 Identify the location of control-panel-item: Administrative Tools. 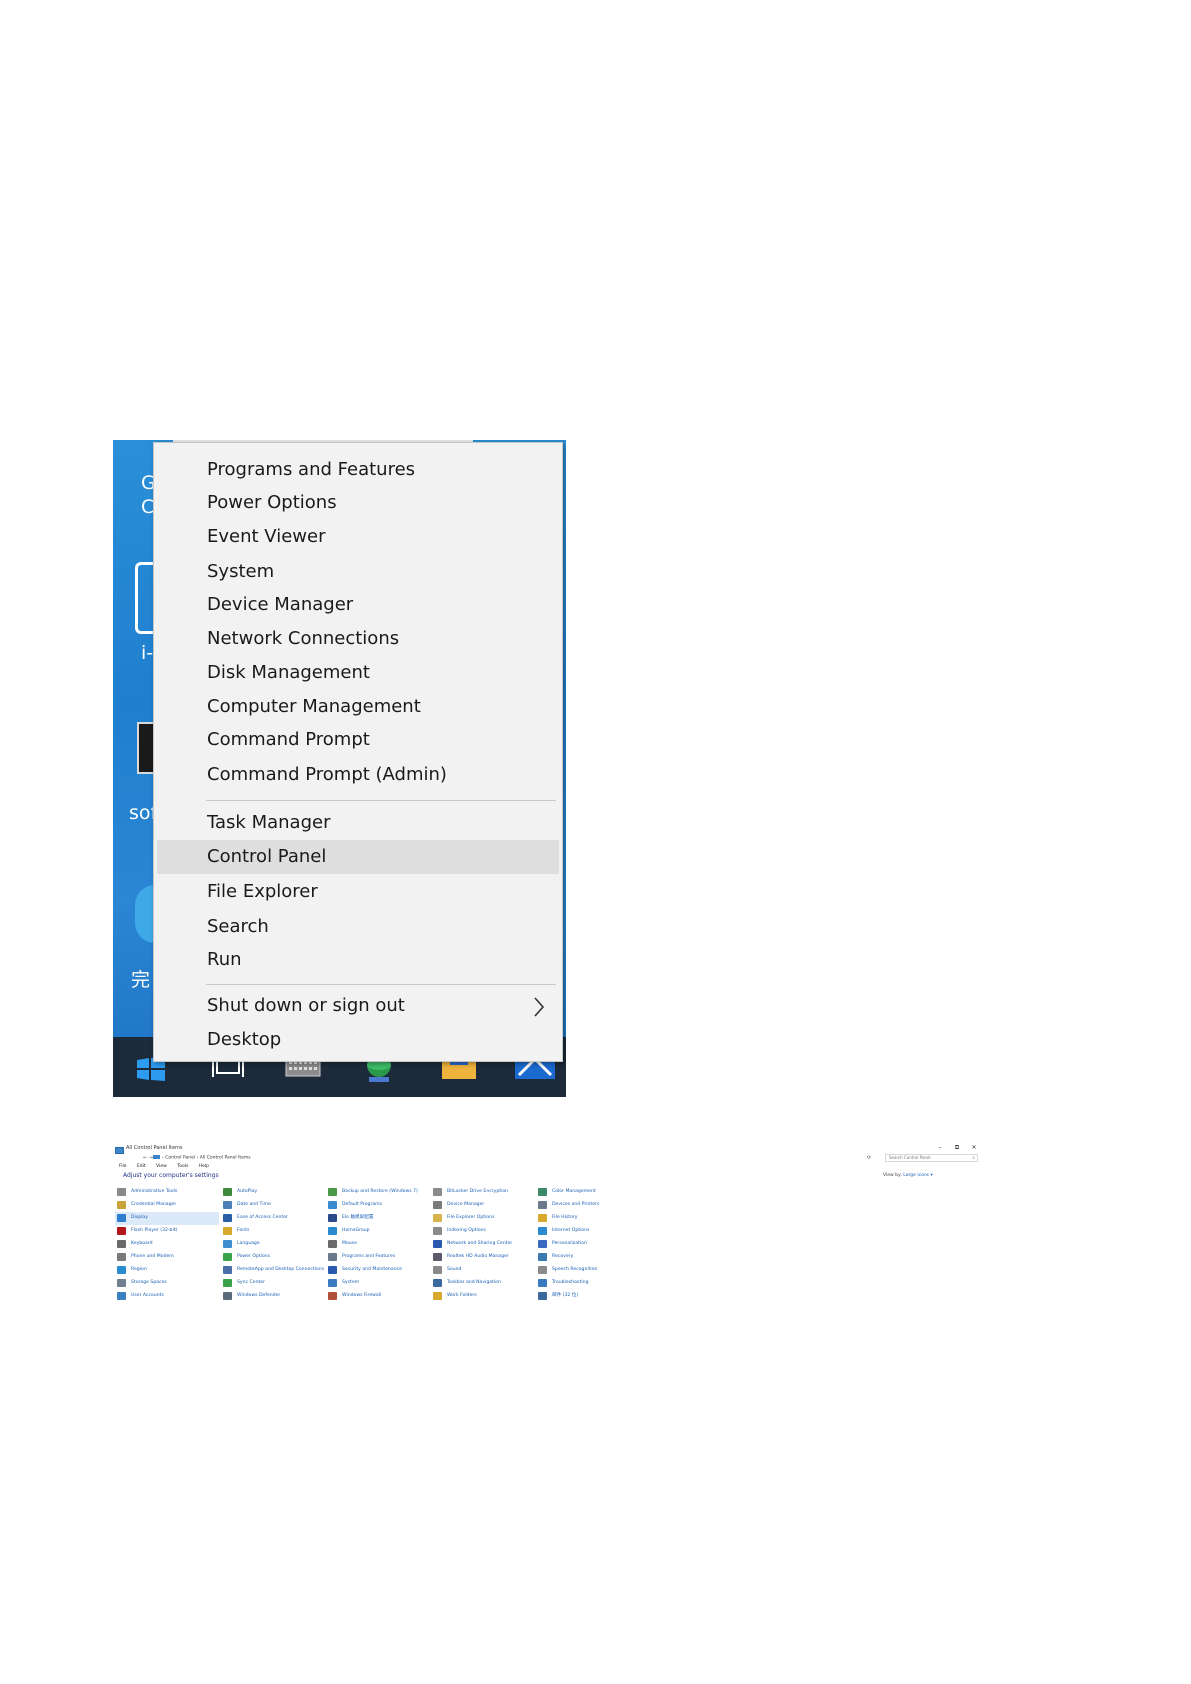
(167, 1192).